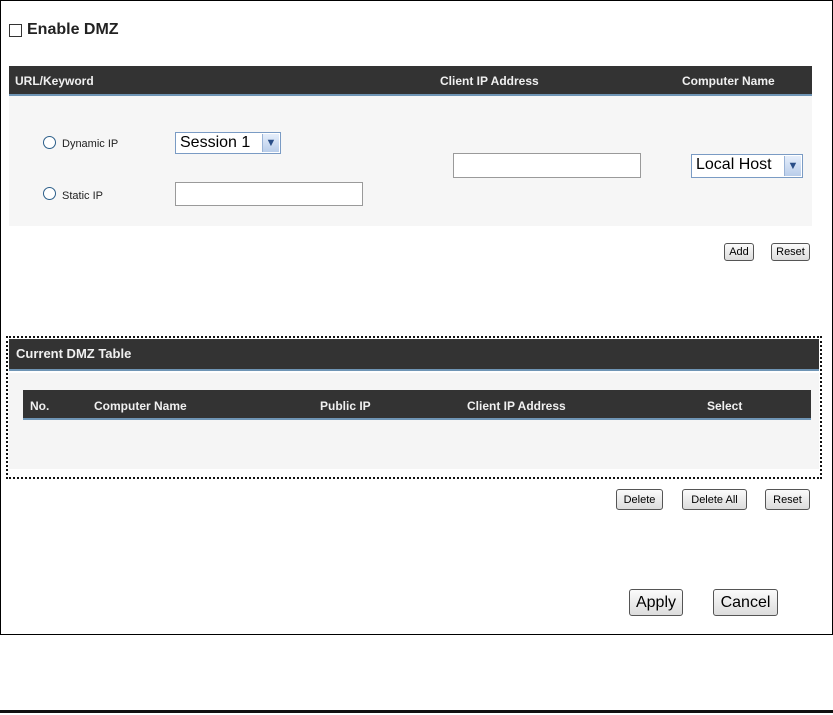 This screenshot has height=715, width=833. What do you see at coordinates (15, 30) in the screenshot?
I see `enable-dmz-checkbox` at bounding box center [15, 30].